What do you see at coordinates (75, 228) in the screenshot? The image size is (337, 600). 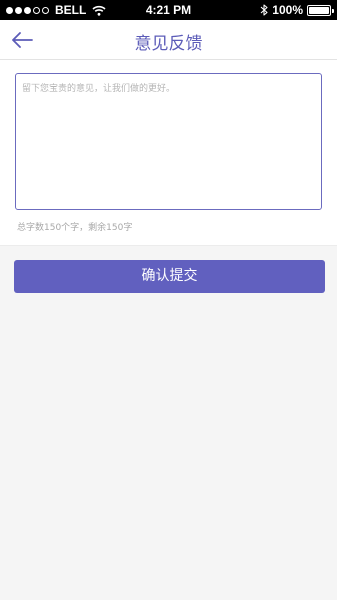 I see `char-count-hint: 总字数150个字，剩余150字` at bounding box center [75, 228].